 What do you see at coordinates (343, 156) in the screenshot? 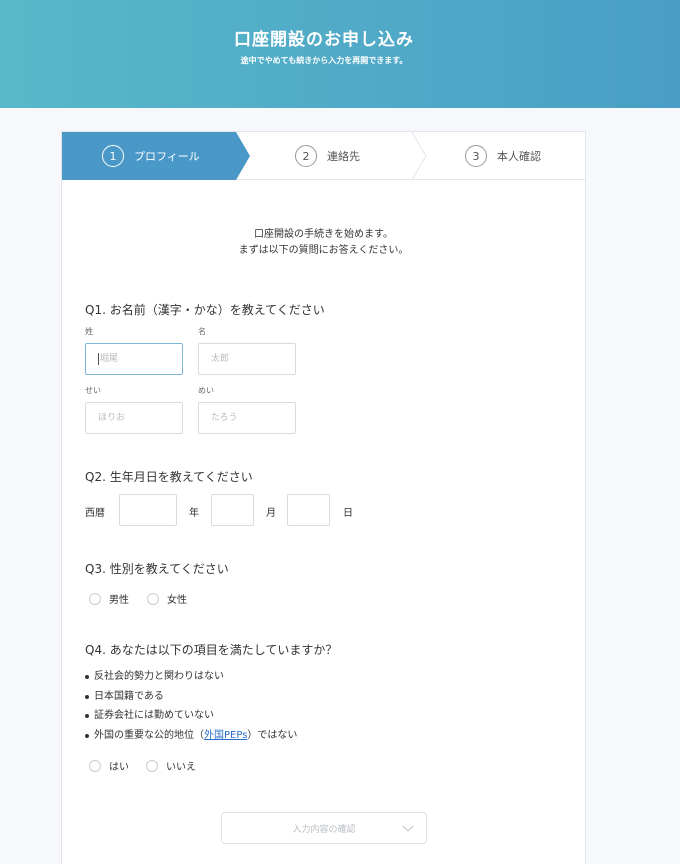
I see `step-label: 連絡先` at bounding box center [343, 156].